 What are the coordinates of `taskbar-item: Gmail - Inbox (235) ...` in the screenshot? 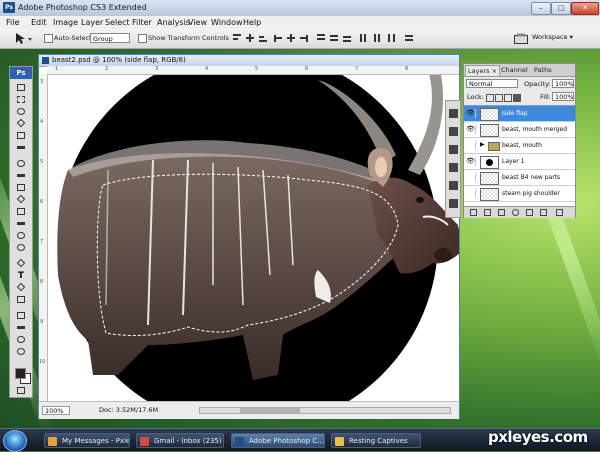 It's located at (180, 440).